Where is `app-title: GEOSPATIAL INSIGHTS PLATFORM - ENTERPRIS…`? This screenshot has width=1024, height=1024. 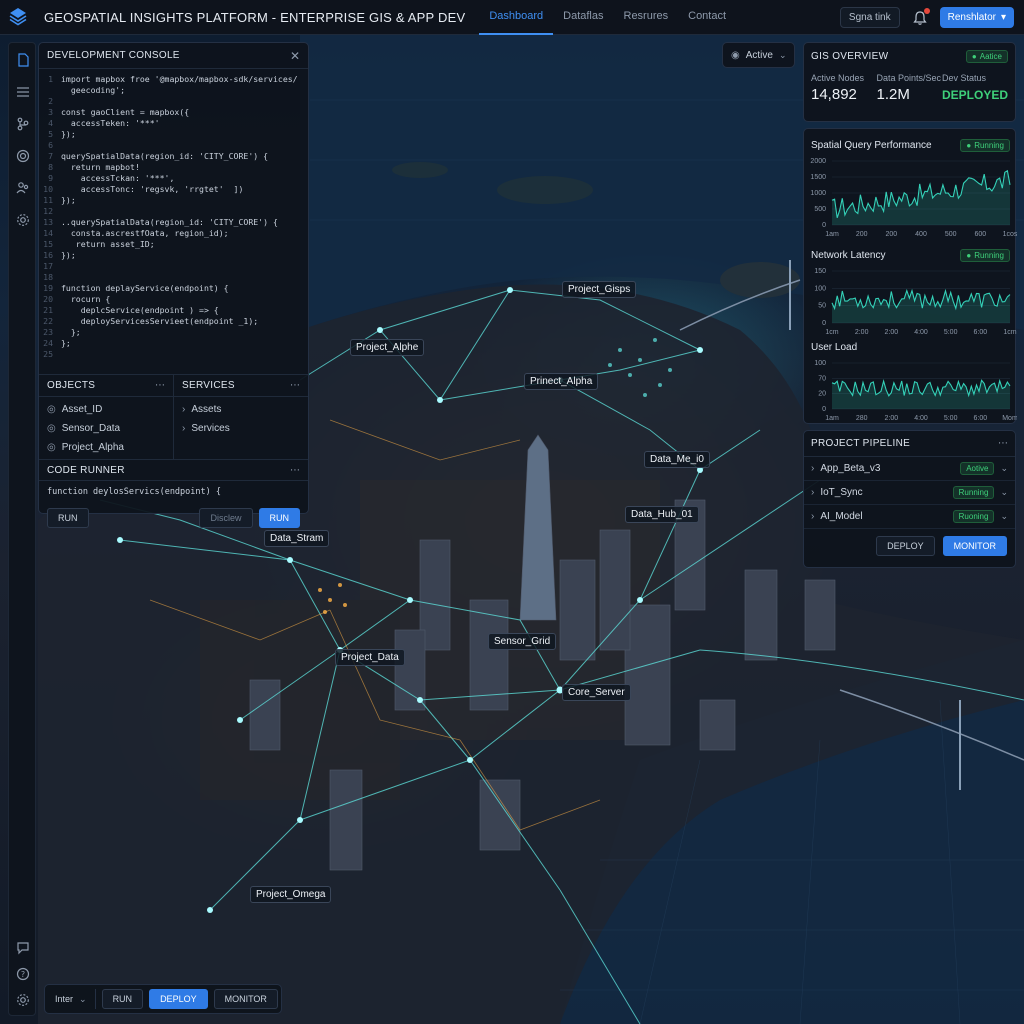
app-title: GEOSPATIAL INSIGHTS PLATFORM - ENTERPRIS… is located at coordinates (255, 17).